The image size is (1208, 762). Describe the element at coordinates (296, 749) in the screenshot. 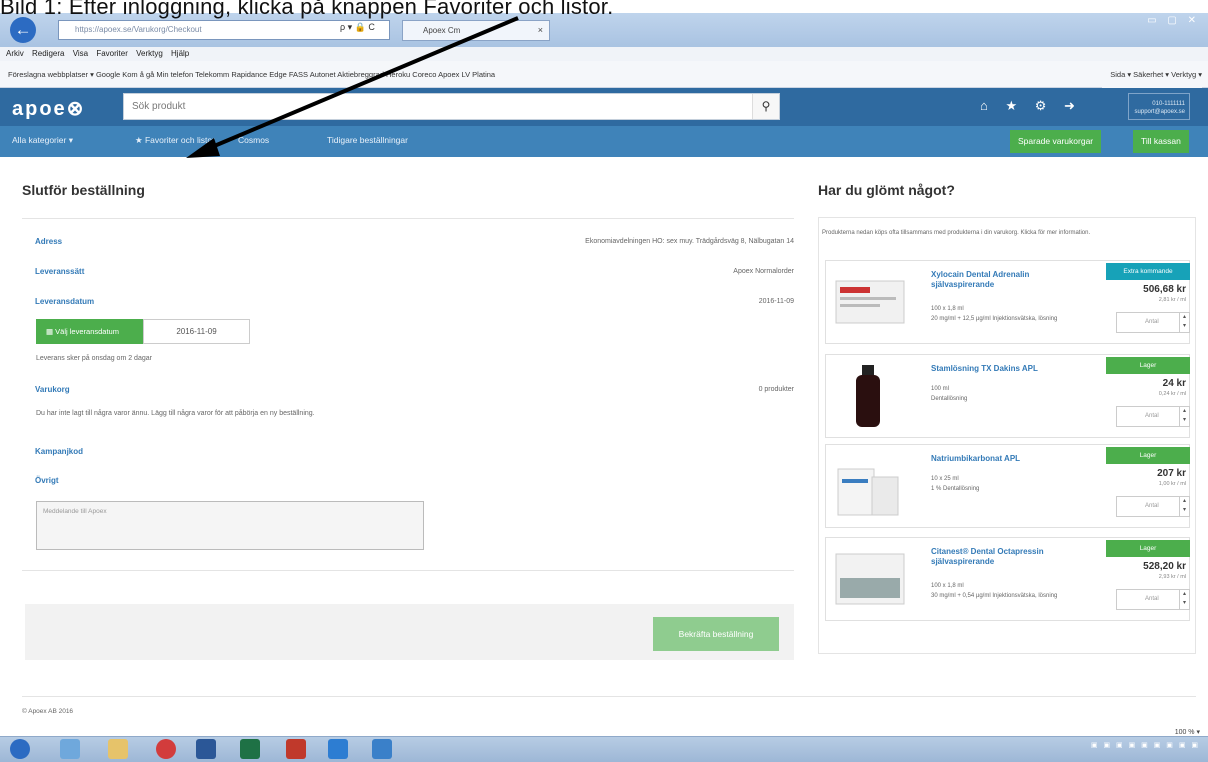

I see `powerpoint-taskbar-icon` at that location.